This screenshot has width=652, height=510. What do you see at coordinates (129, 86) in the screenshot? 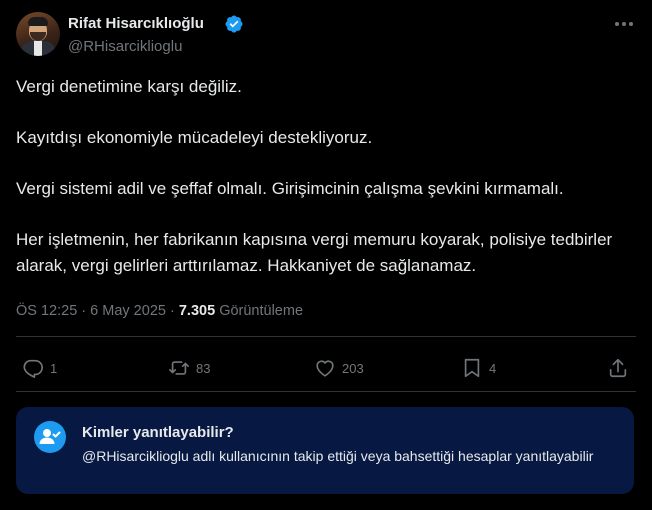
I see `tweet-paragraph: Vergi denetimine karşı değiliz.` at bounding box center [129, 86].